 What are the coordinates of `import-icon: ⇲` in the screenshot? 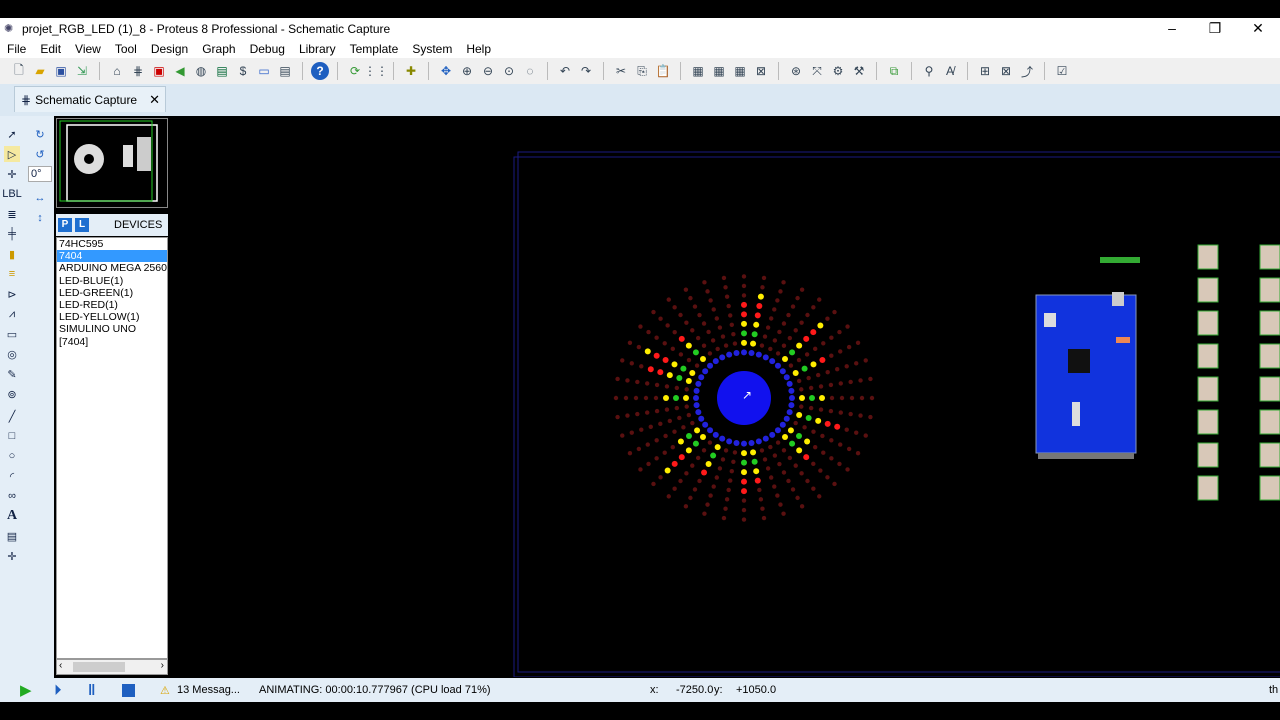 It's located at (82, 71).